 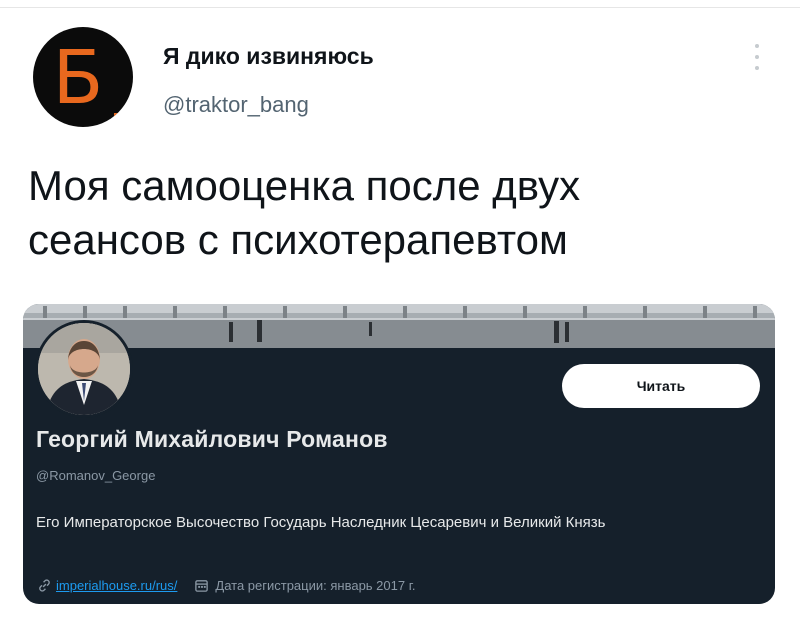 I want to click on more-vertical-icon, so click(x=757, y=57).